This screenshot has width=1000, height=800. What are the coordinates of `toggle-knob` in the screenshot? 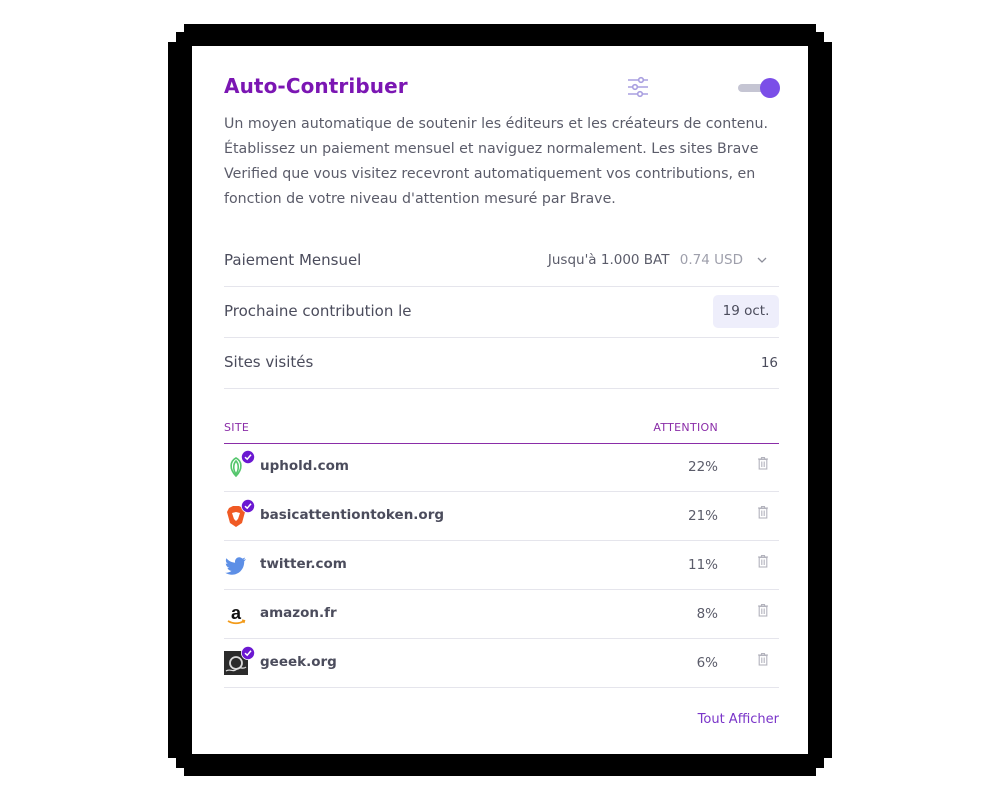 It's located at (770, 88).